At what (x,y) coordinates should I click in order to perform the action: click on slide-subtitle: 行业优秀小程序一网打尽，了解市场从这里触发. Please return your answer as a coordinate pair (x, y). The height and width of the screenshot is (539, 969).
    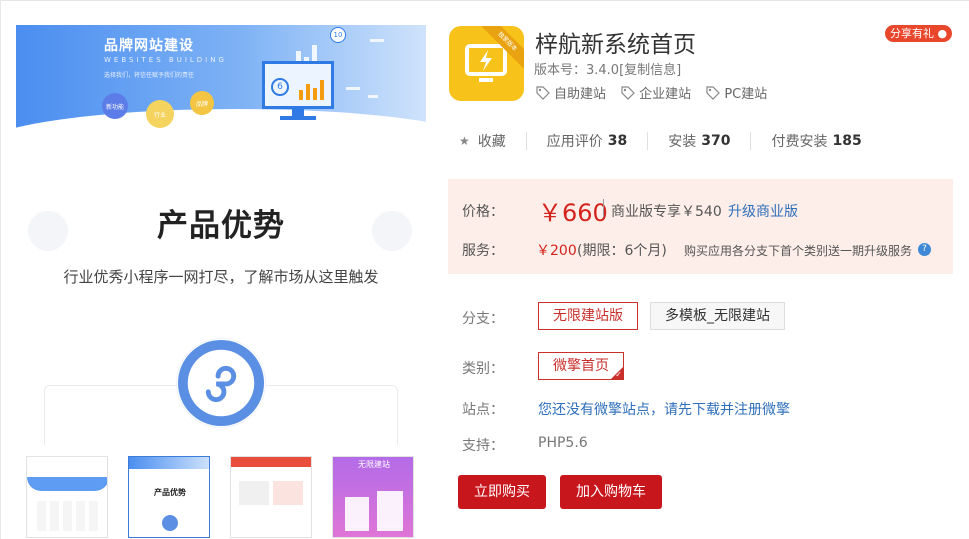
    Looking at the image, I should click on (221, 277).